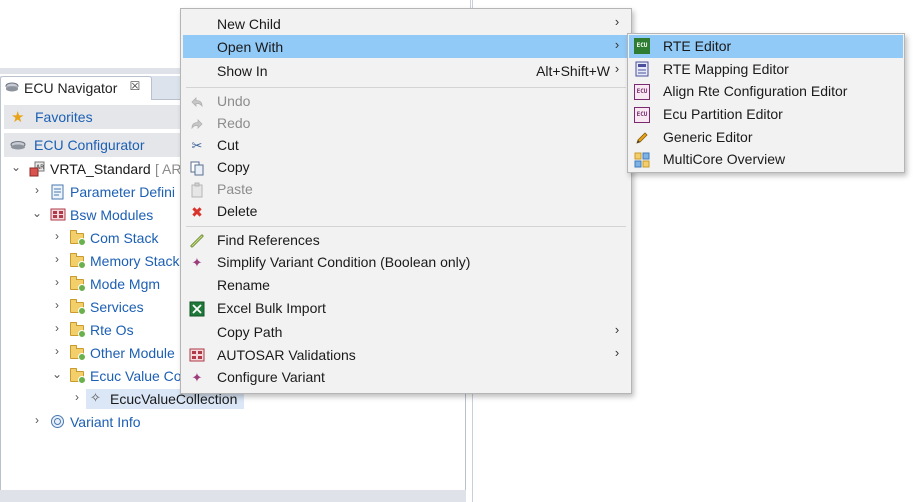  Describe the element at coordinates (135, 86) in the screenshot. I see `close-icon: ☒` at that location.